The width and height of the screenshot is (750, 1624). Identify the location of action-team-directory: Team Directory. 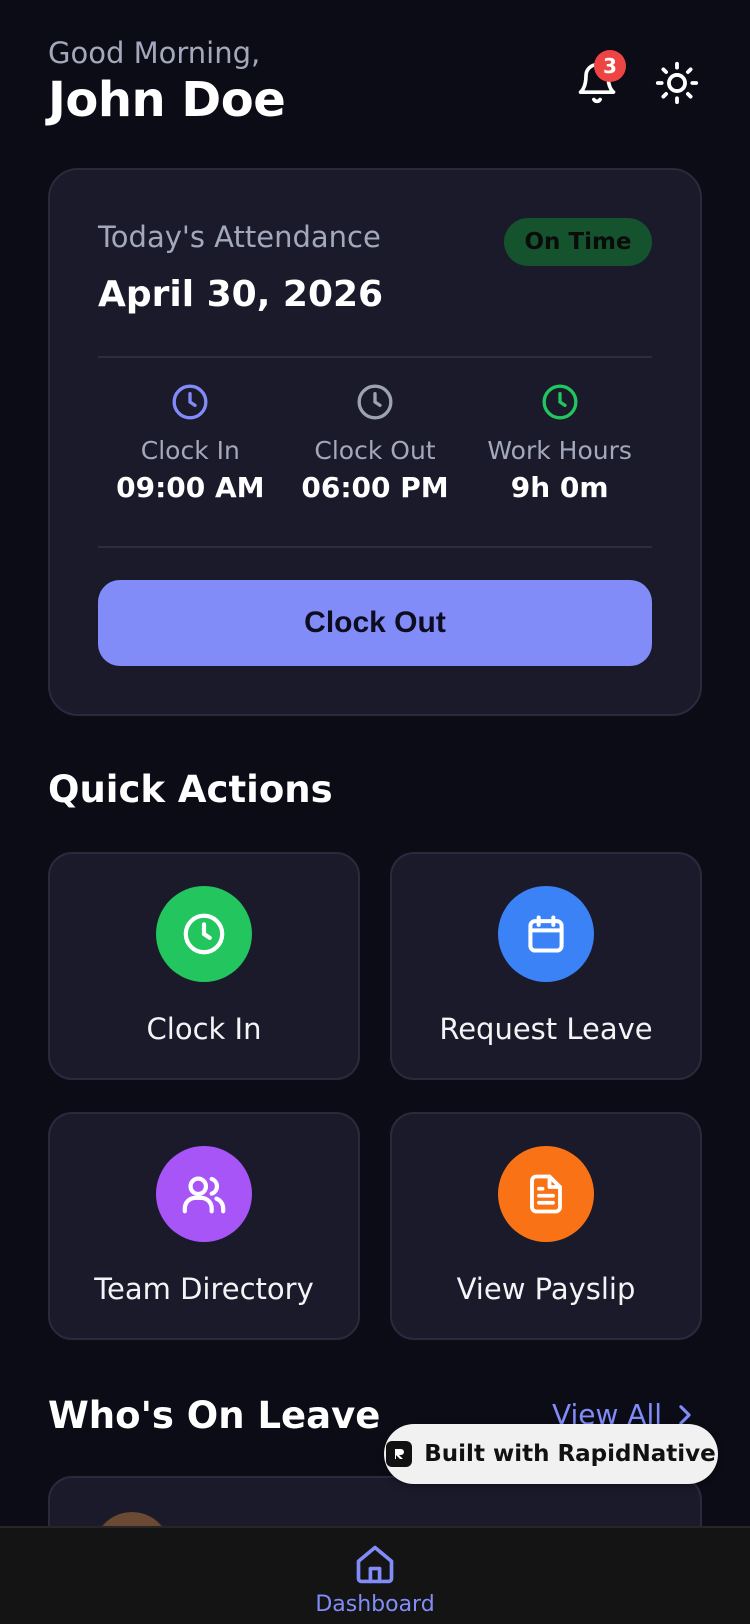
(204, 1226).